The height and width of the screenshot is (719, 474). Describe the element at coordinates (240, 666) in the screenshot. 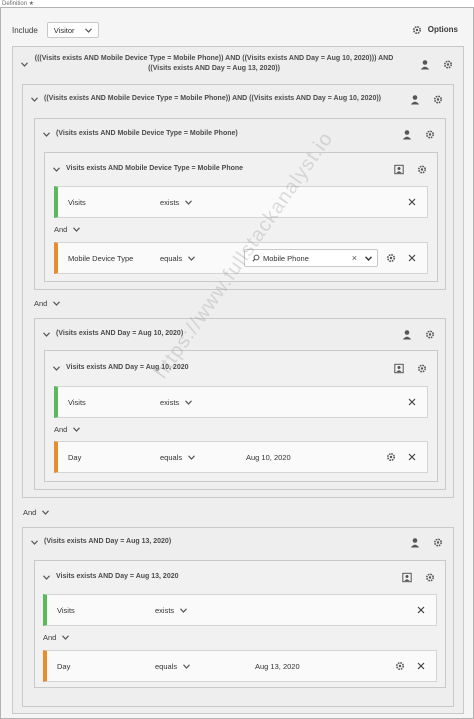

I see `rule-day-aug-13: Day equals Aug 13, 2020` at that location.